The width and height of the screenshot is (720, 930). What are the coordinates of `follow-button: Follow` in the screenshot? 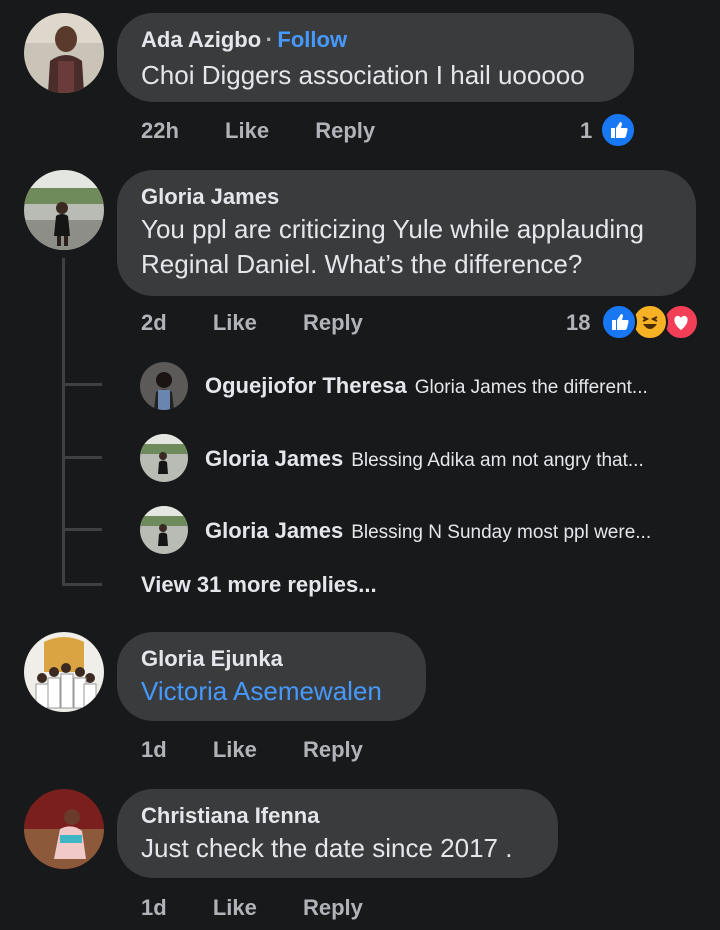 It's located at (312, 39).